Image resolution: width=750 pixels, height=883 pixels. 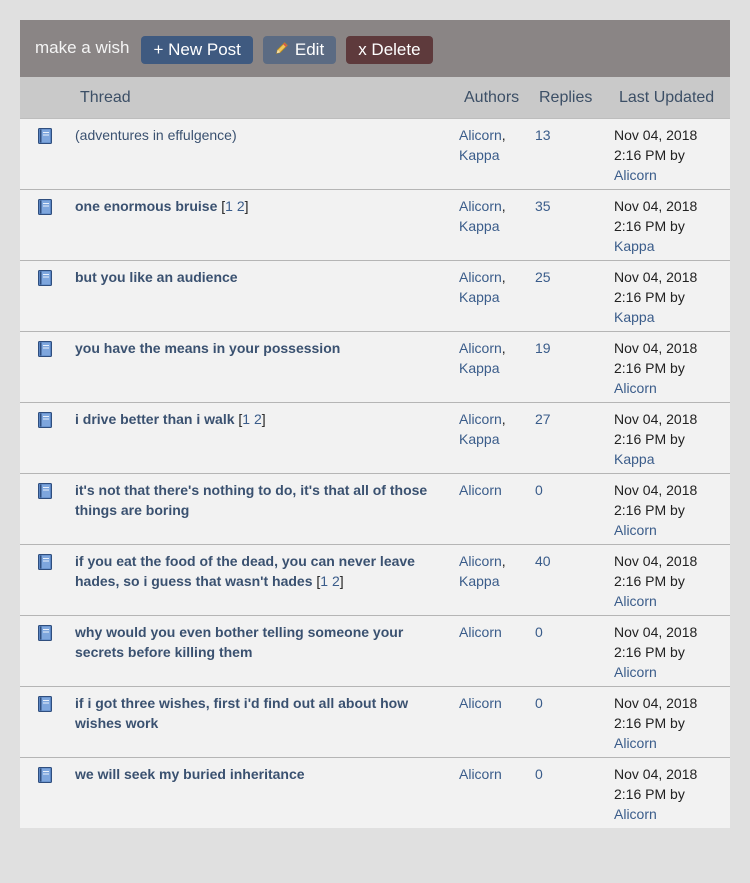 I want to click on thread-cell: (adventures in effulgence), so click(x=260, y=135).